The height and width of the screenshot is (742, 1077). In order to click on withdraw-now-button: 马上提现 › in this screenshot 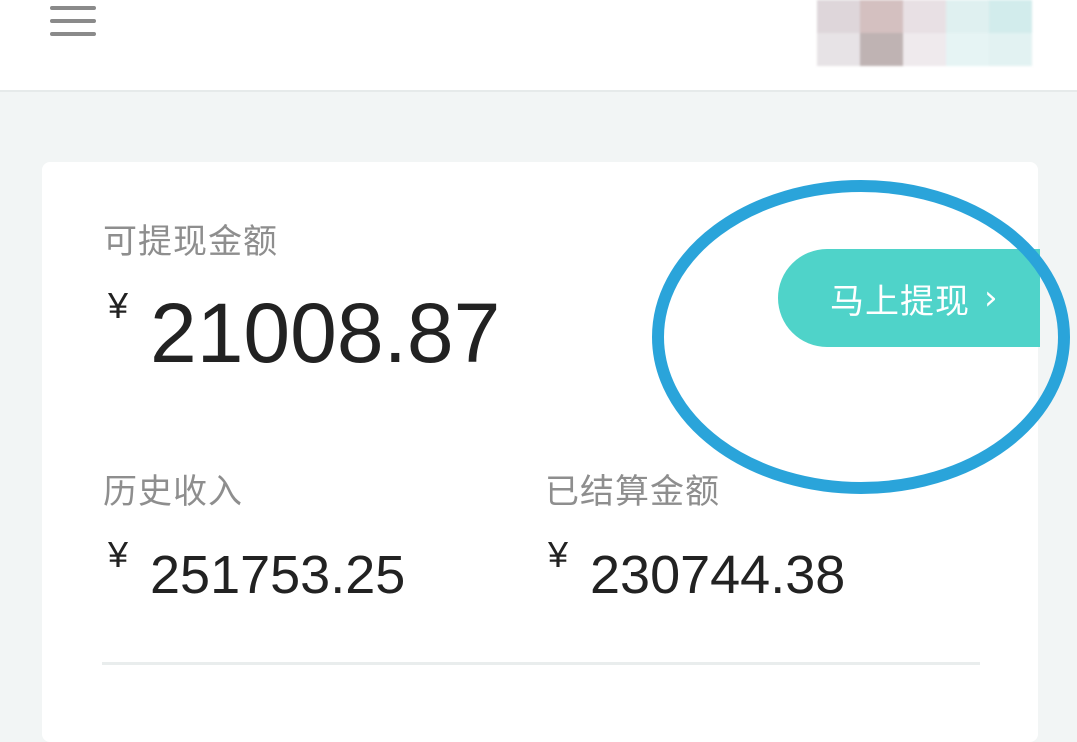, I will do `click(909, 298)`.